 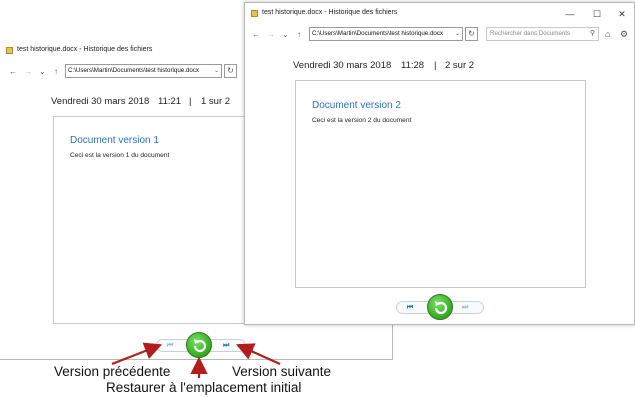 I want to click on close-button: ✕, so click(x=622, y=14).